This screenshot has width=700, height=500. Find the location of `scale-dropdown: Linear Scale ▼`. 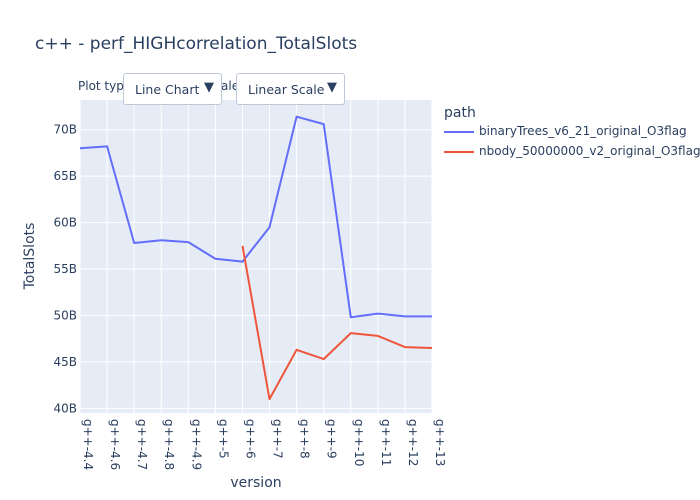

scale-dropdown: Linear Scale ▼ is located at coordinates (290, 89).